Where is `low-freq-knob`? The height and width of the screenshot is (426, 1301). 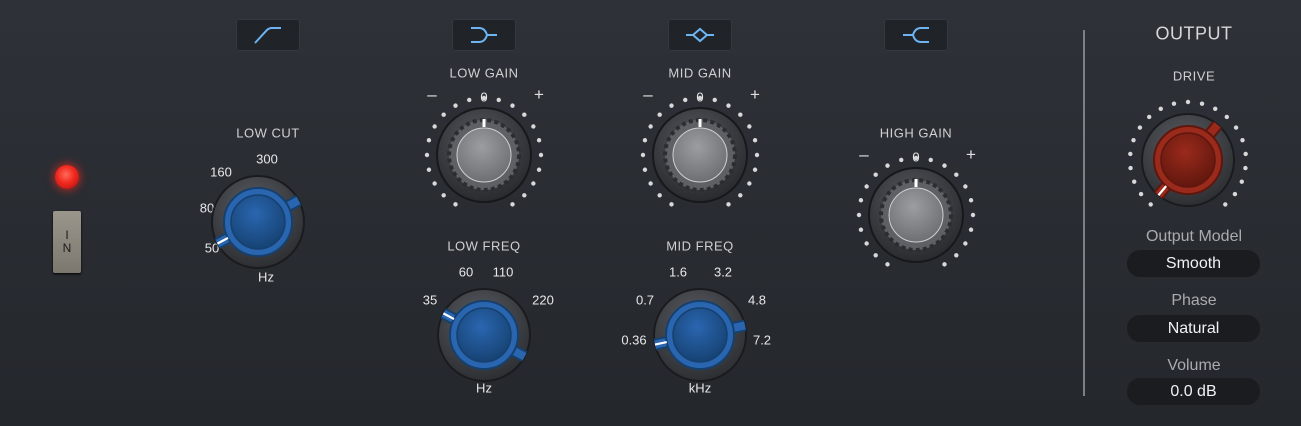 low-freq-knob is located at coordinates (484, 335).